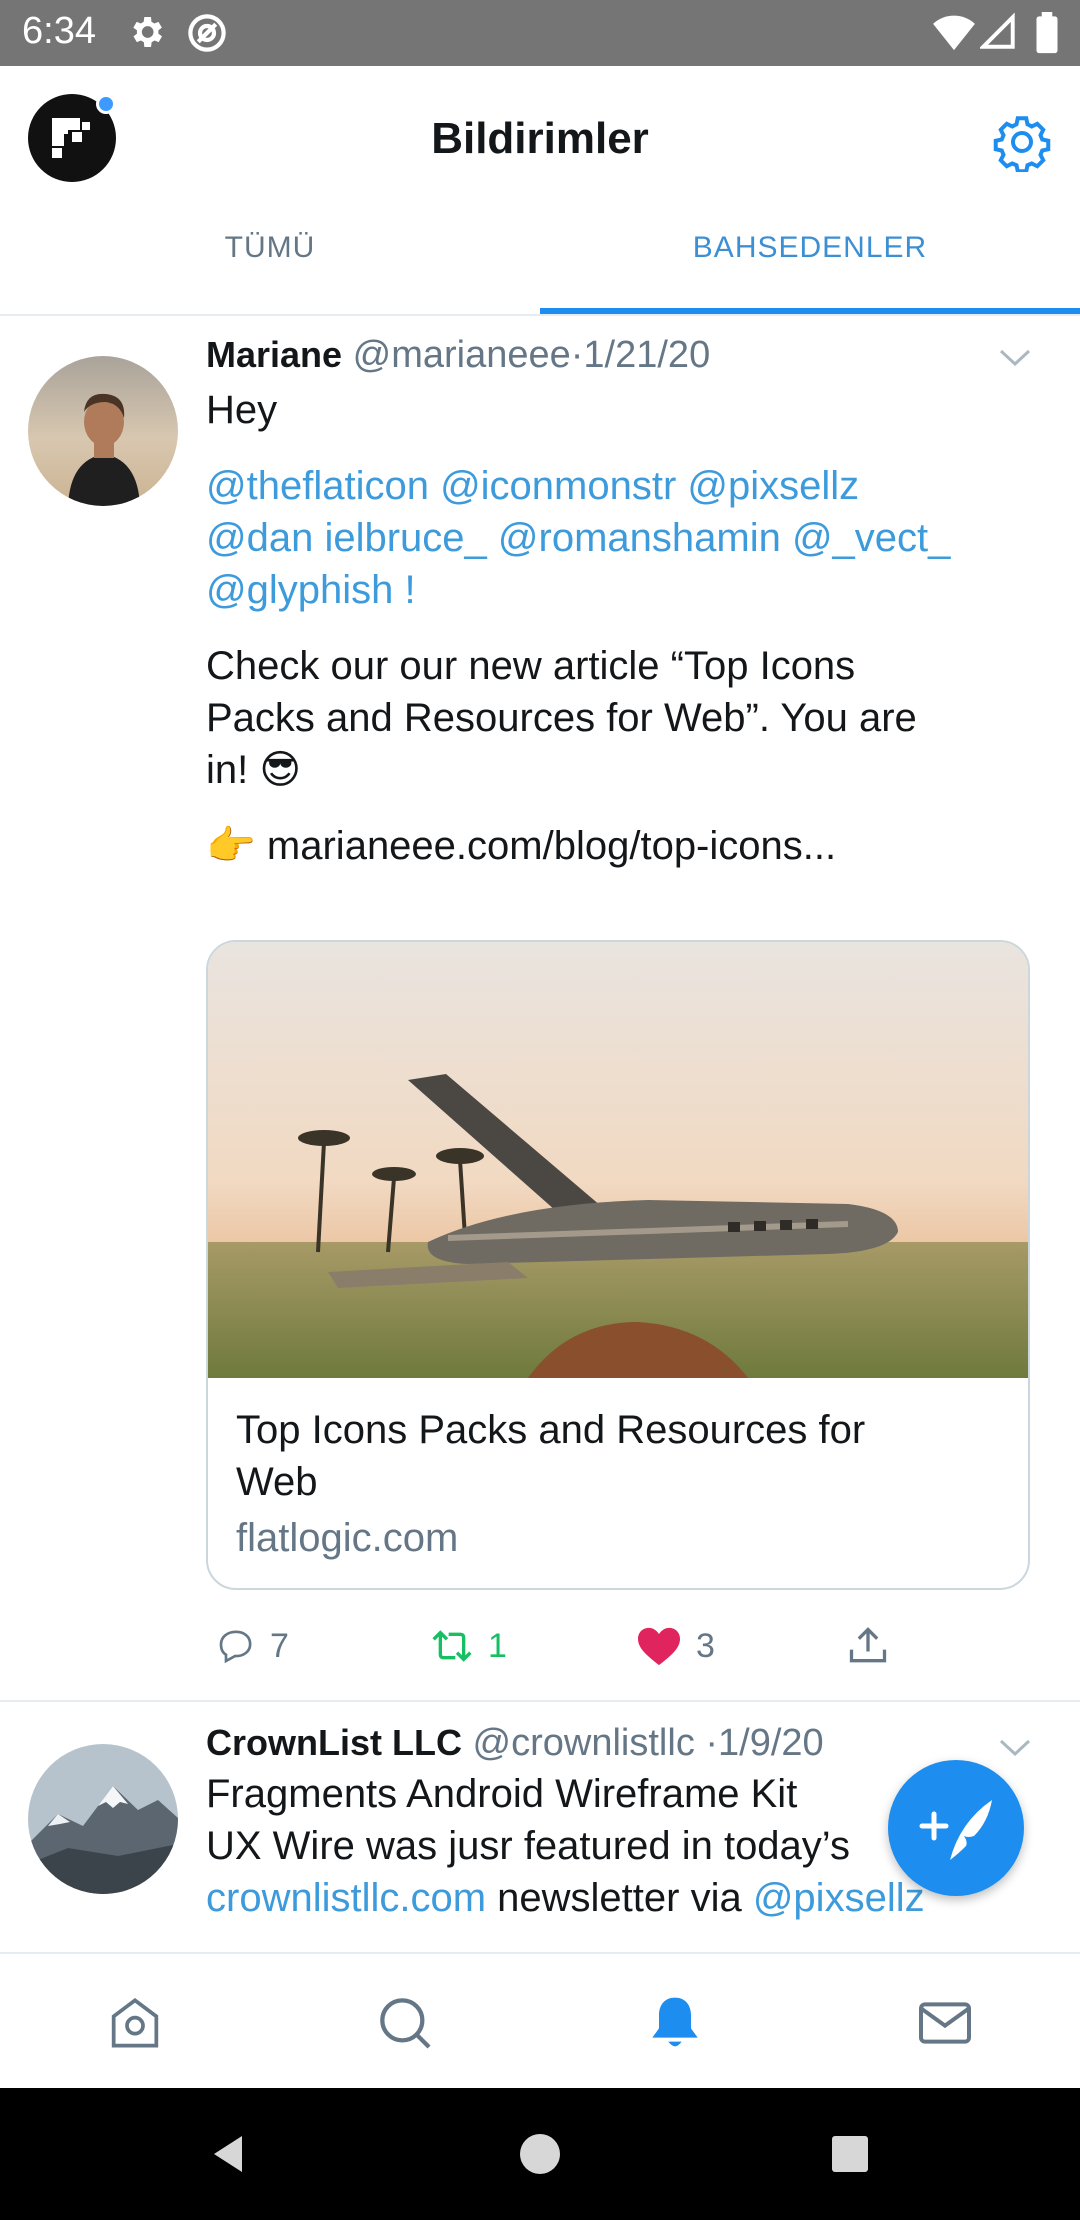 The width and height of the screenshot is (1080, 2220). Describe the element at coordinates (277, 1482) in the screenshot. I see `card-title-line: Web` at that location.